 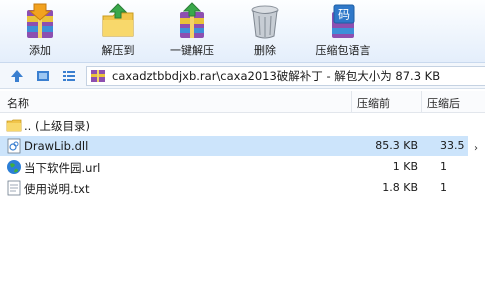 I want to click on file-size: 1.8 KB, so click(x=400, y=187).